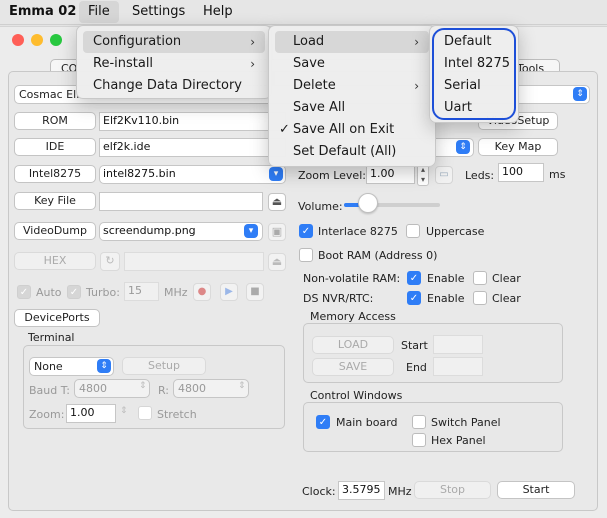  Describe the element at coordinates (145, 413) in the screenshot. I see `stretch-checkbox` at that location.